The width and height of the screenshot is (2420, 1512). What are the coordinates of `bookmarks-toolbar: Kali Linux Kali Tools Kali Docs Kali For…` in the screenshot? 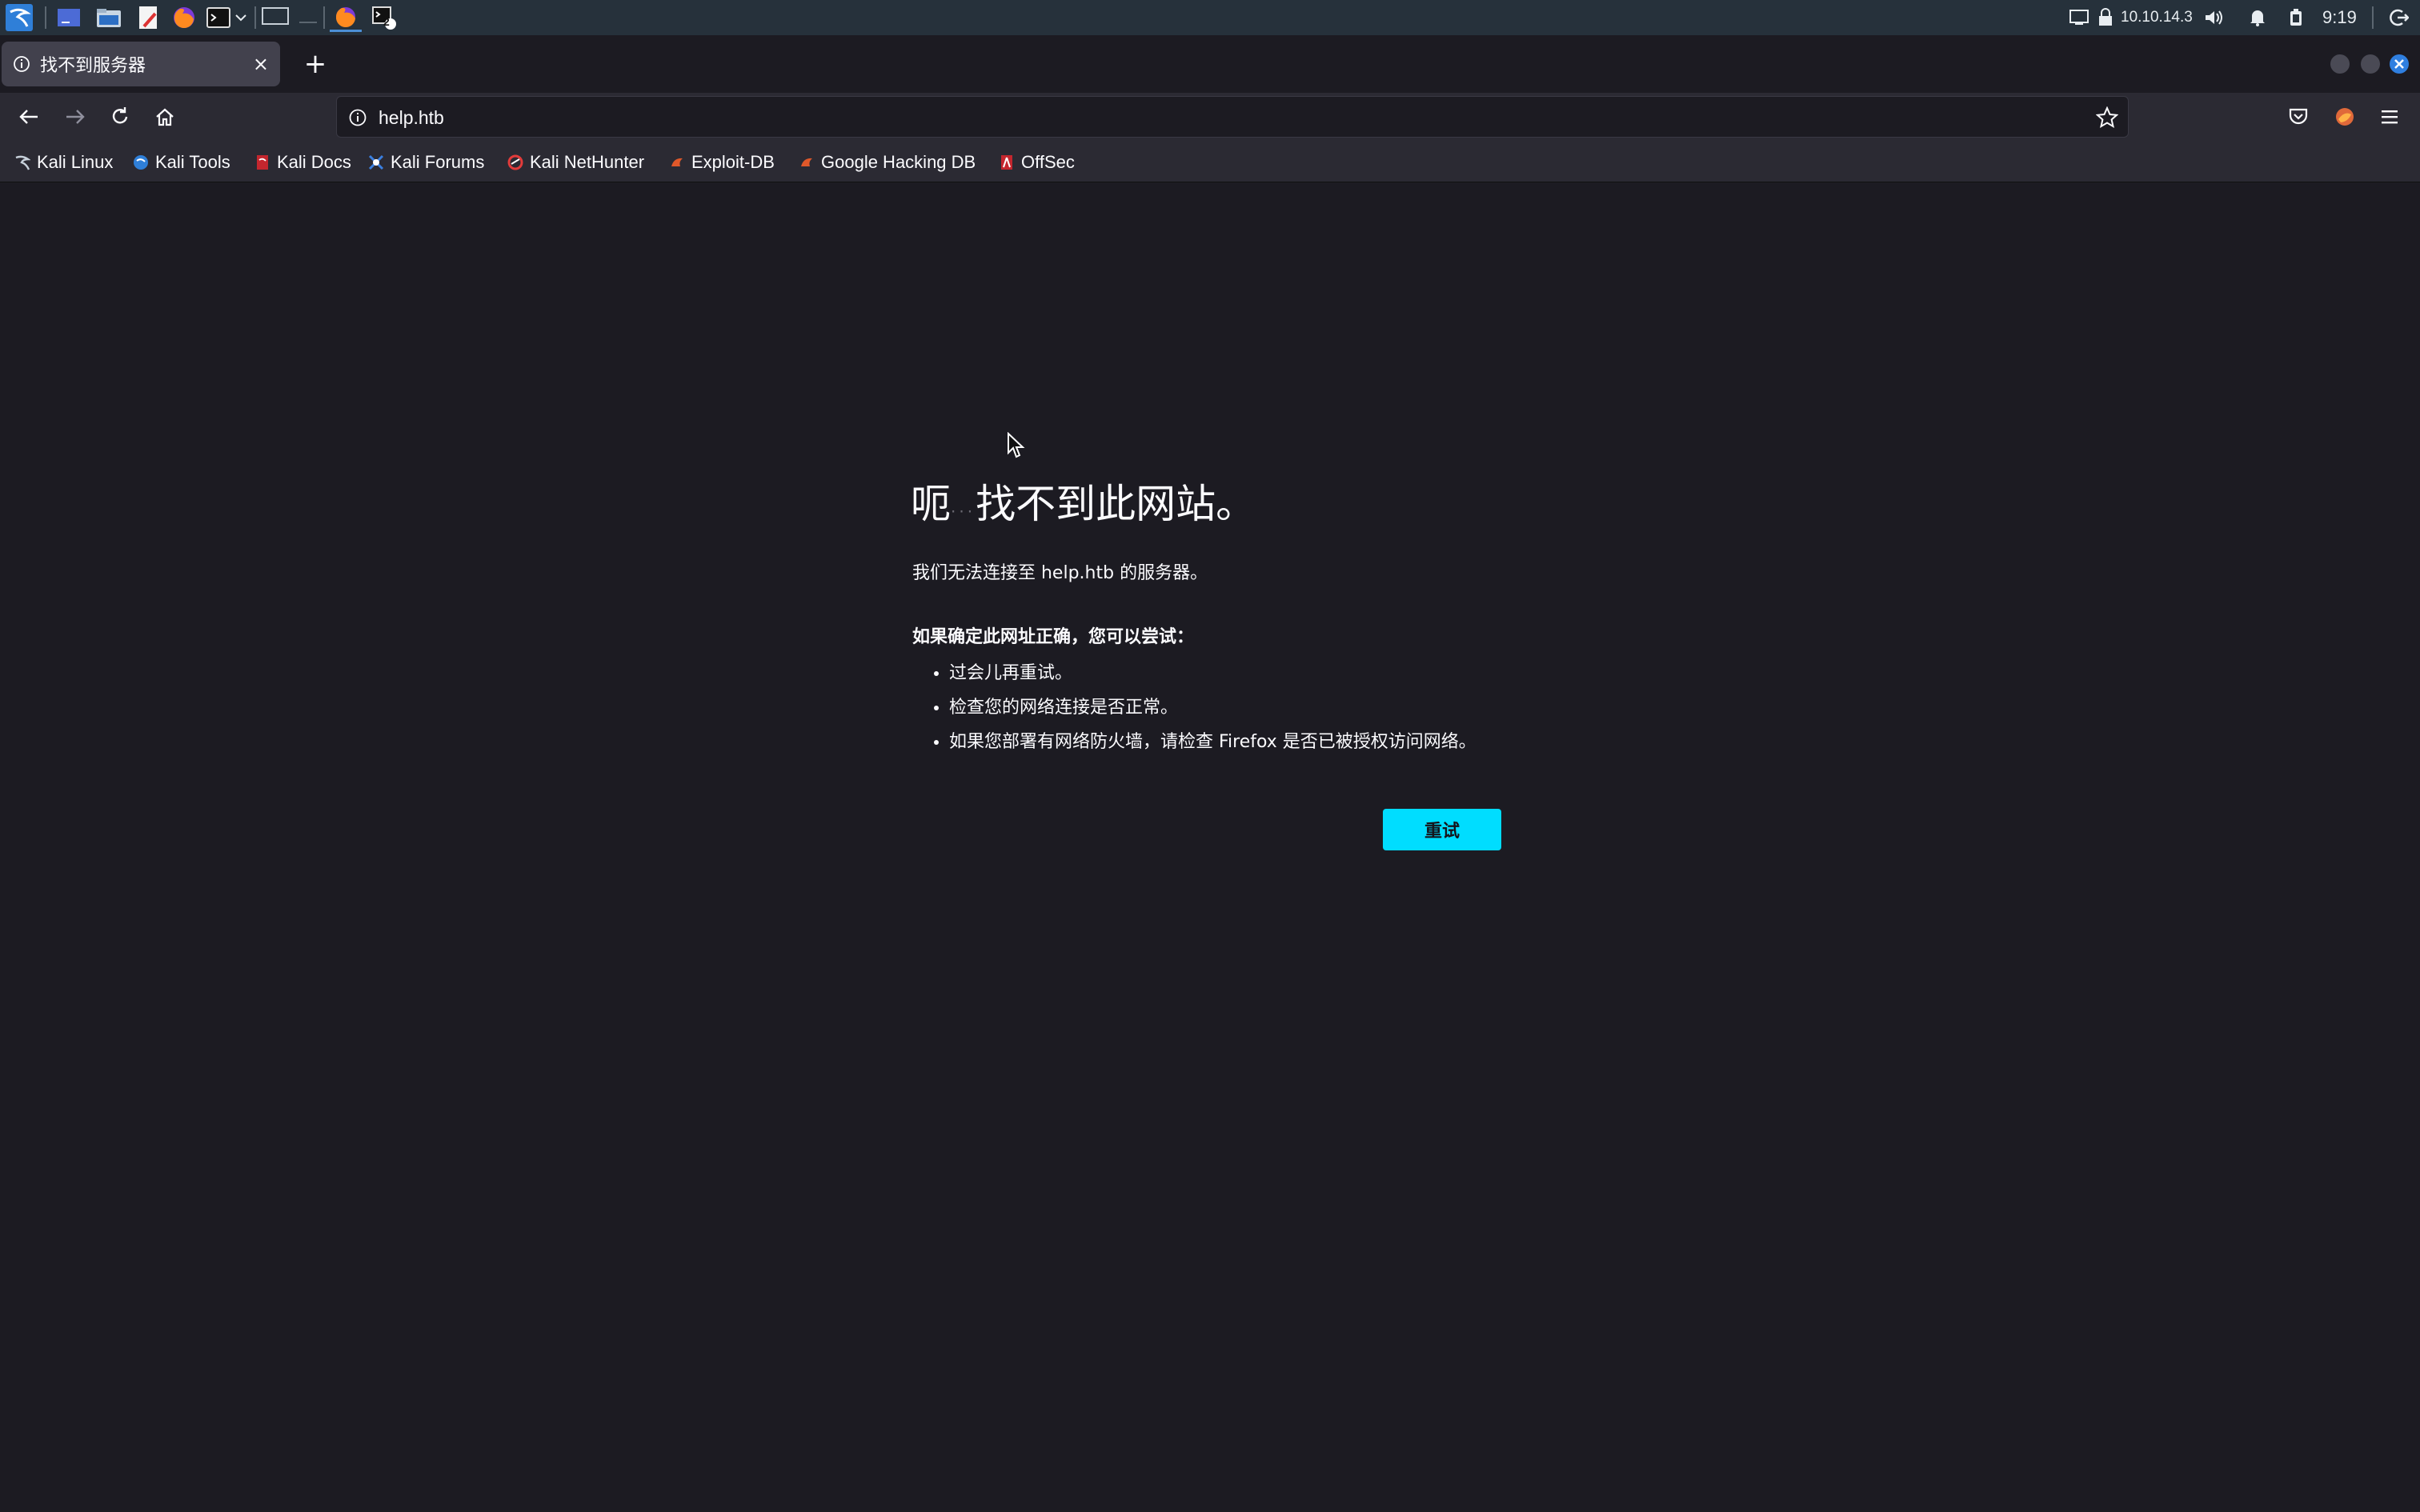 It's located at (1210, 162).